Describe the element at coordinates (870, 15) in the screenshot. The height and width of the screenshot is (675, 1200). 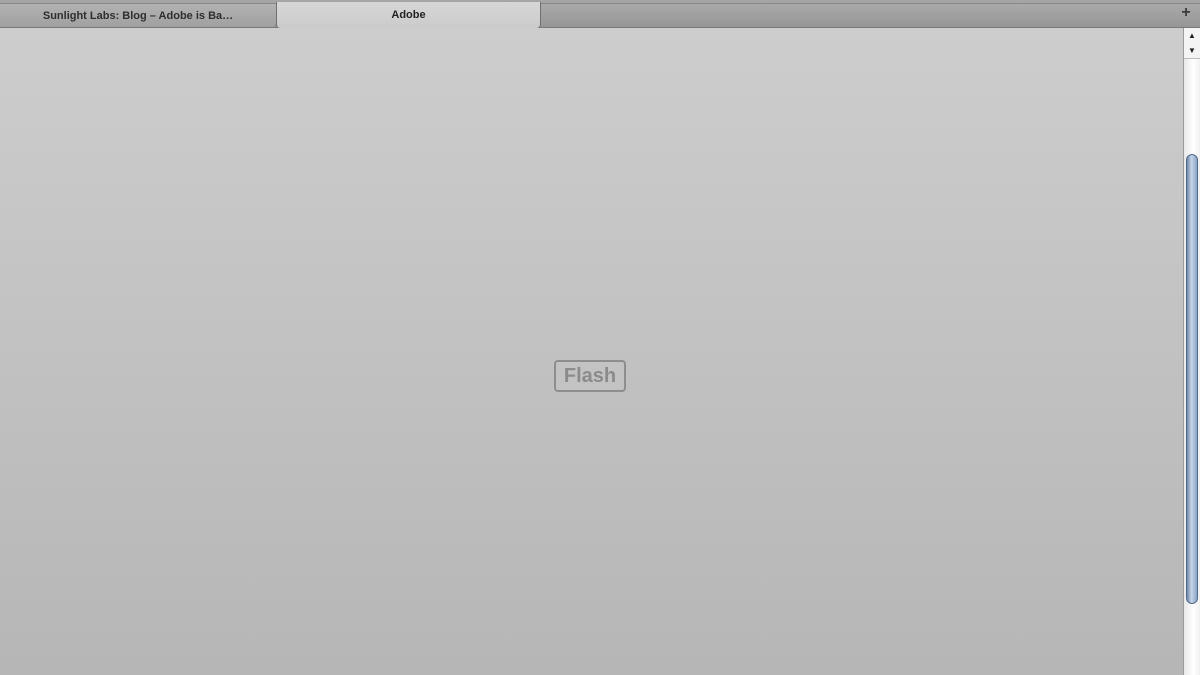
I see `tab-bar-empty-area` at that location.